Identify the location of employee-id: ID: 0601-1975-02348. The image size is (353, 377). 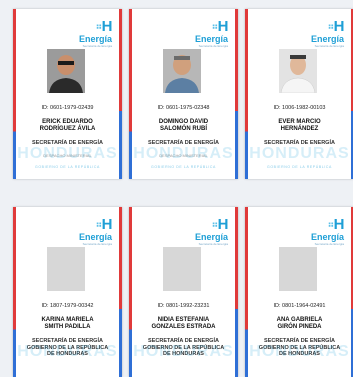
(183, 108).